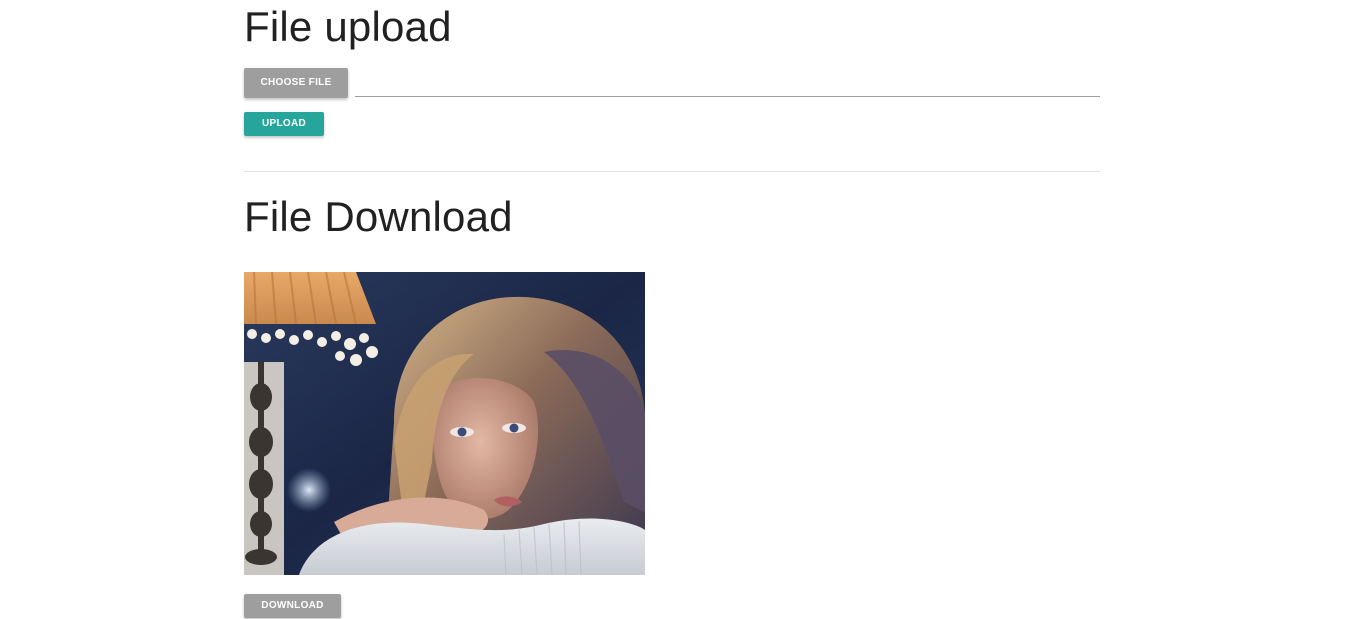  What do you see at coordinates (296, 83) in the screenshot?
I see `choose-file-button: CHOOSE FILE` at bounding box center [296, 83].